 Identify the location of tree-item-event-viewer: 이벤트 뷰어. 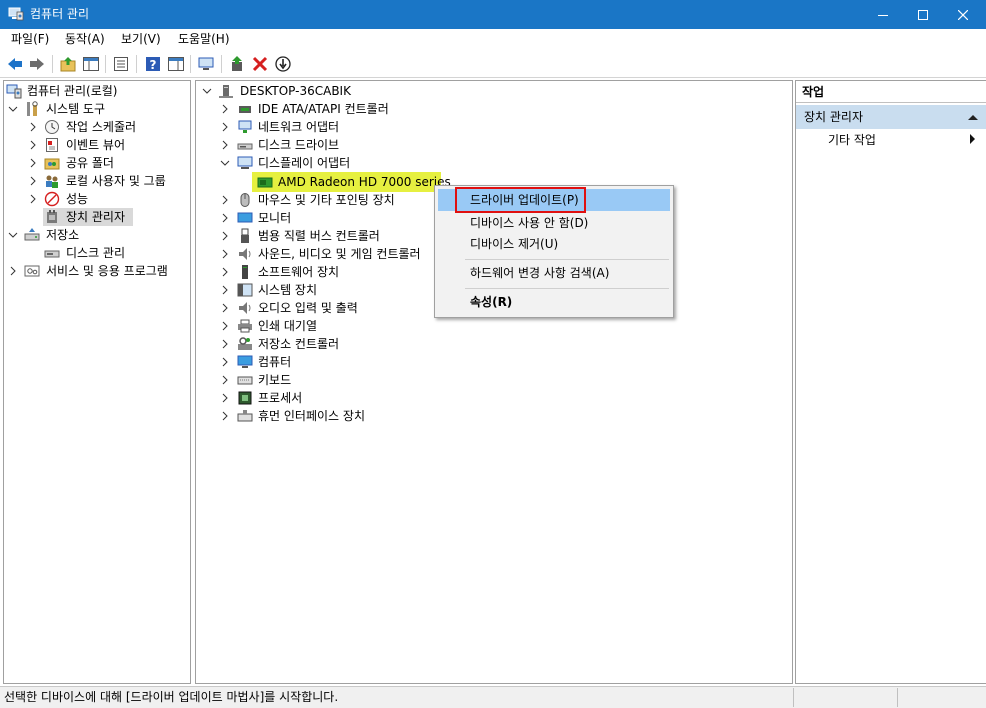
(97, 145).